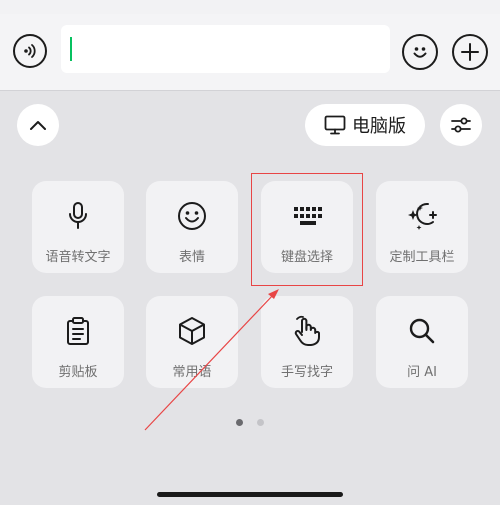  Describe the element at coordinates (239, 422) in the screenshot. I see `page-dot-active` at that location.